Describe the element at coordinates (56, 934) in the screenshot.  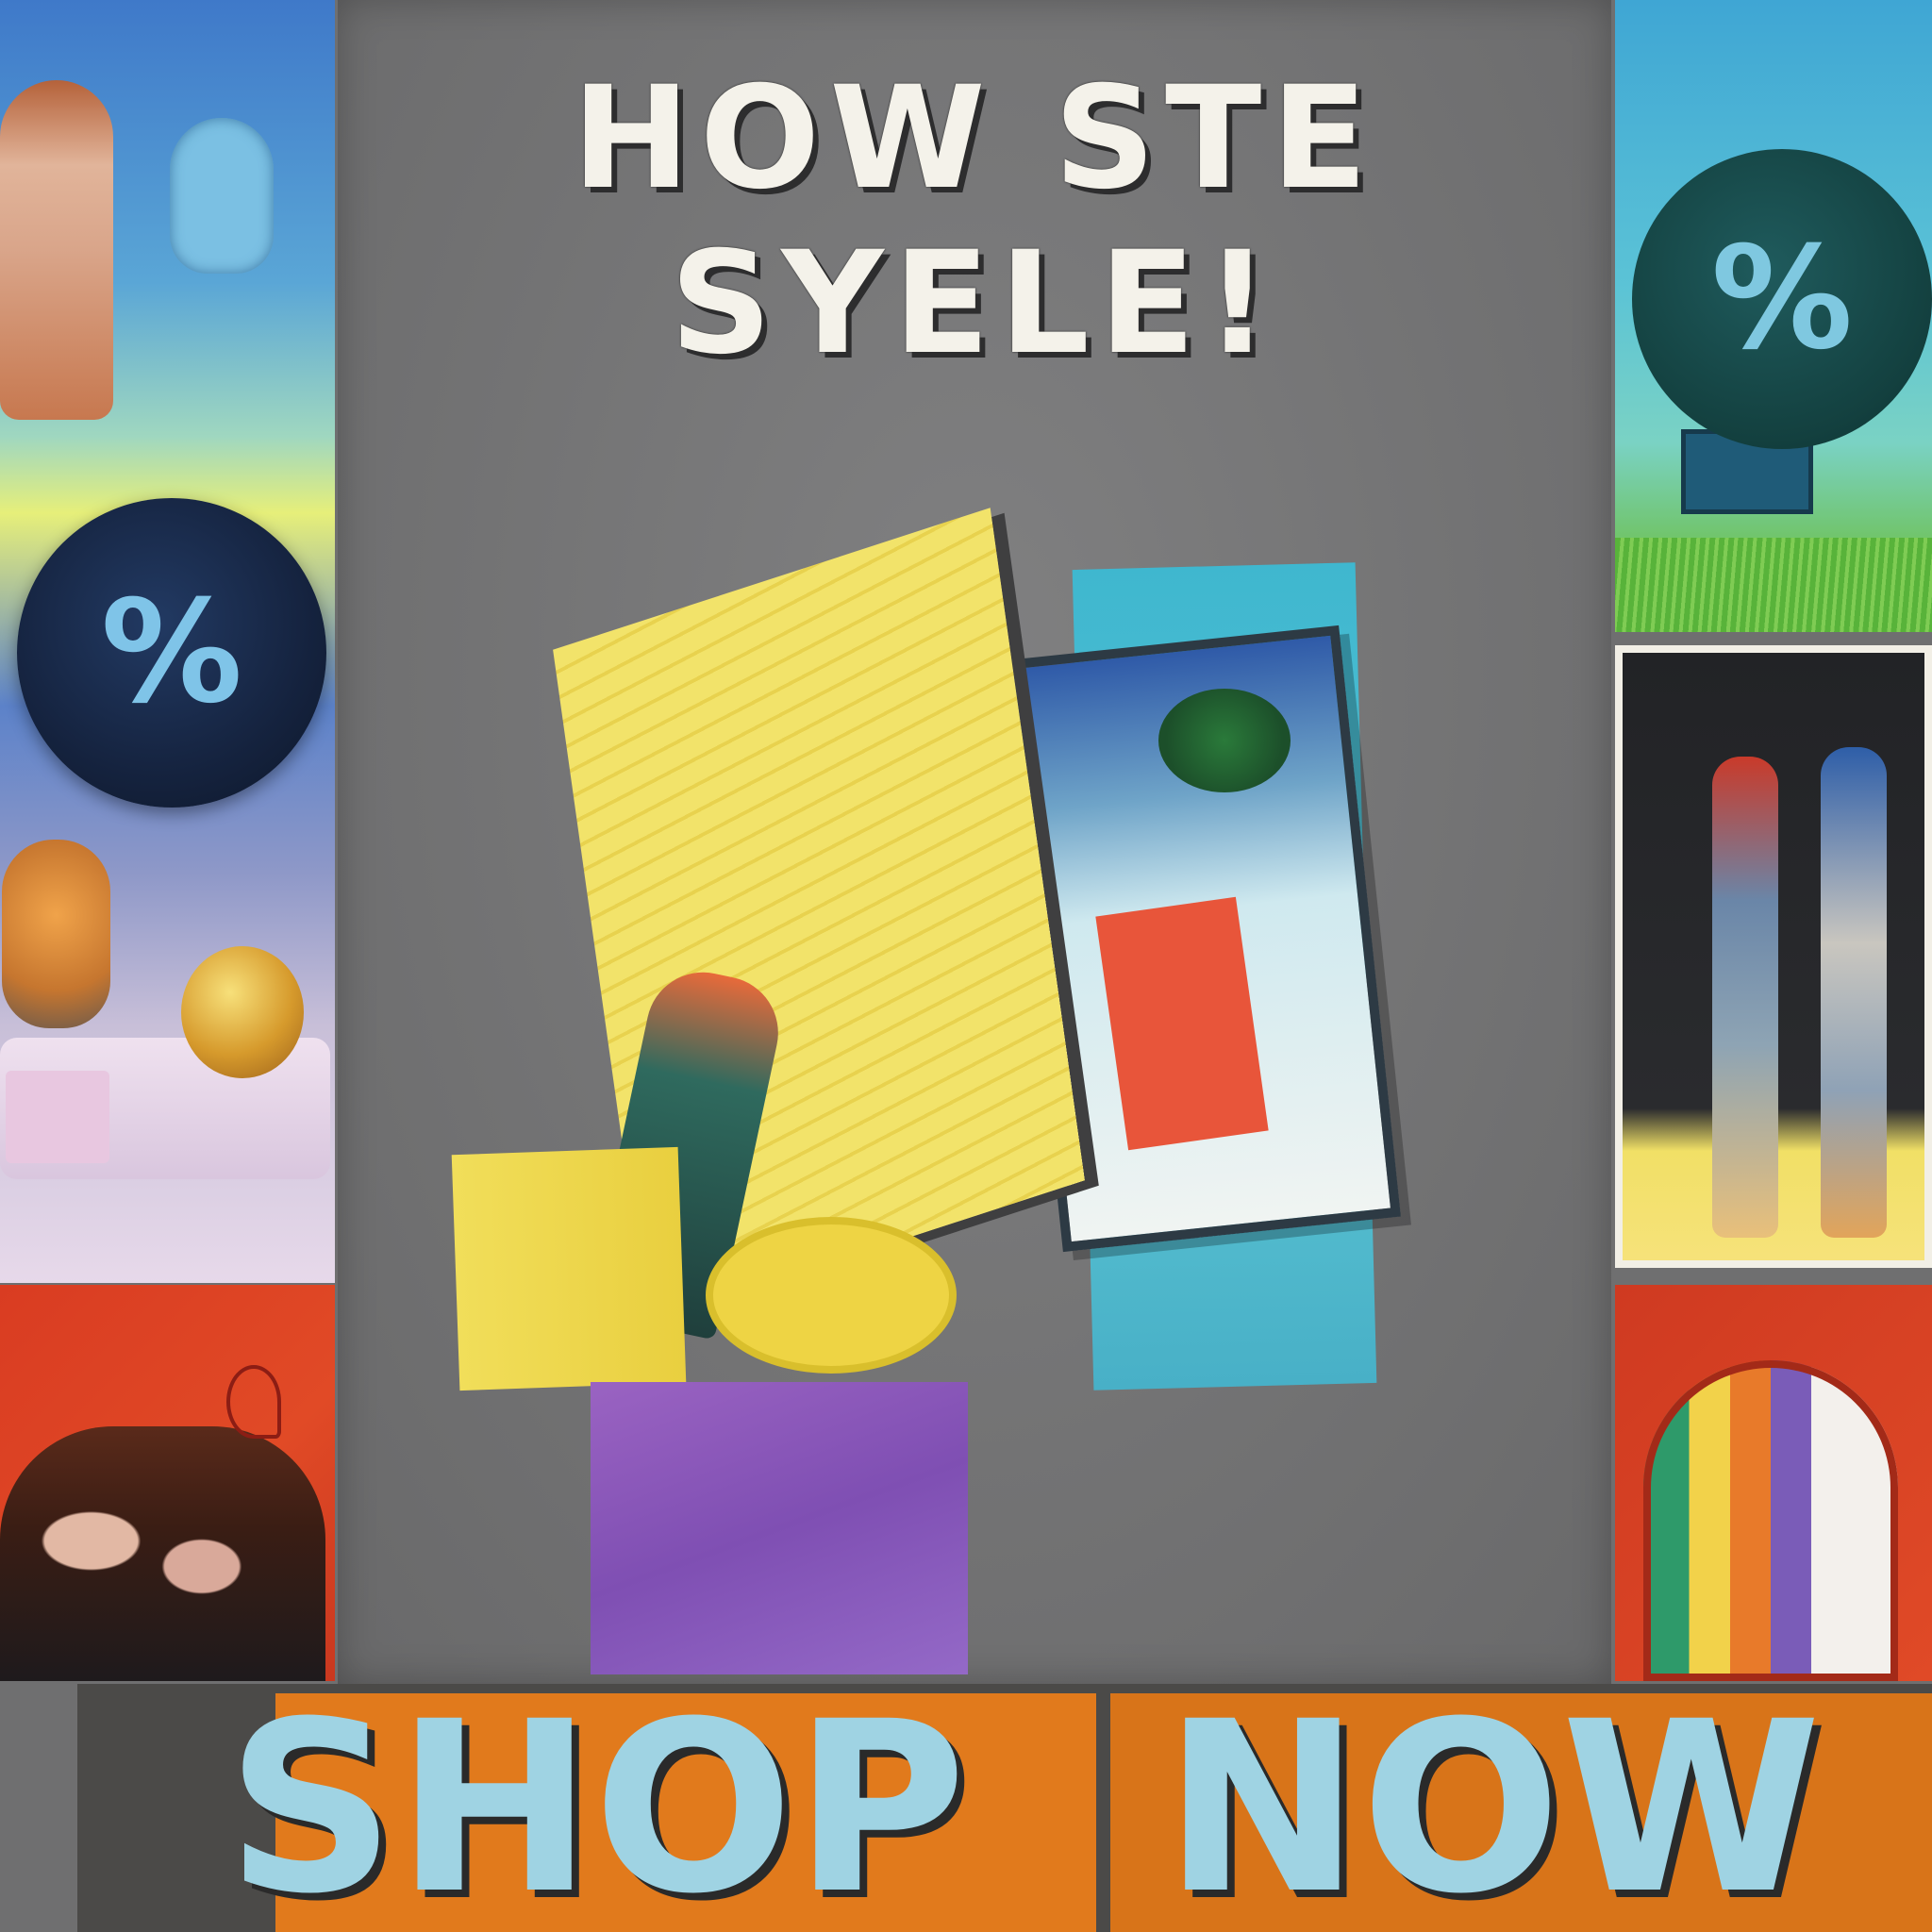
I see `lamp-image` at that location.